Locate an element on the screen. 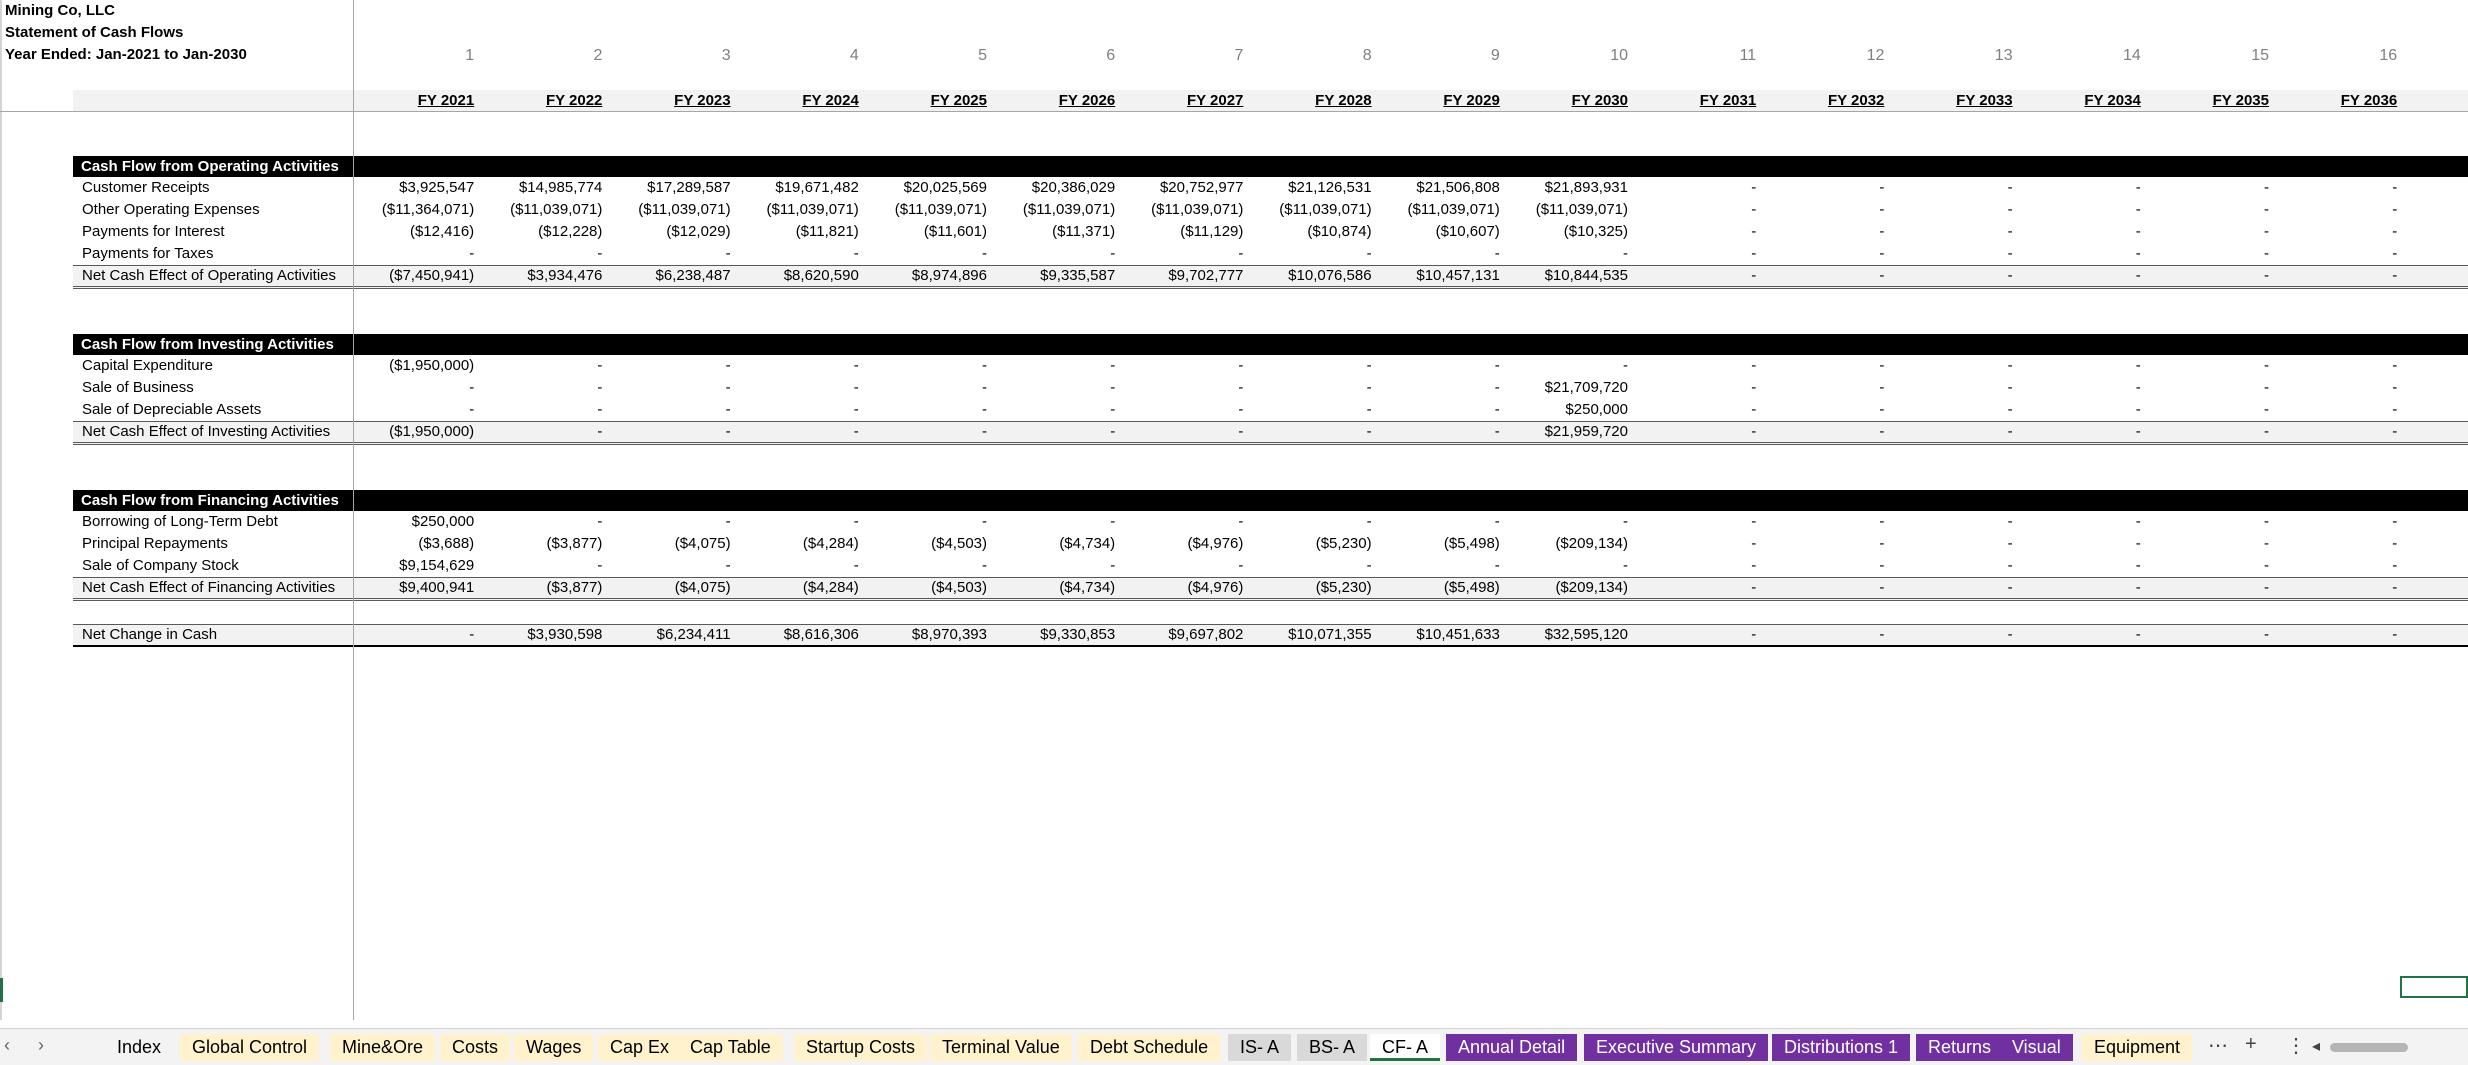 The image size is (2468, 1065). value-cell: ($209,134) is located at coordinates (1564, 544).